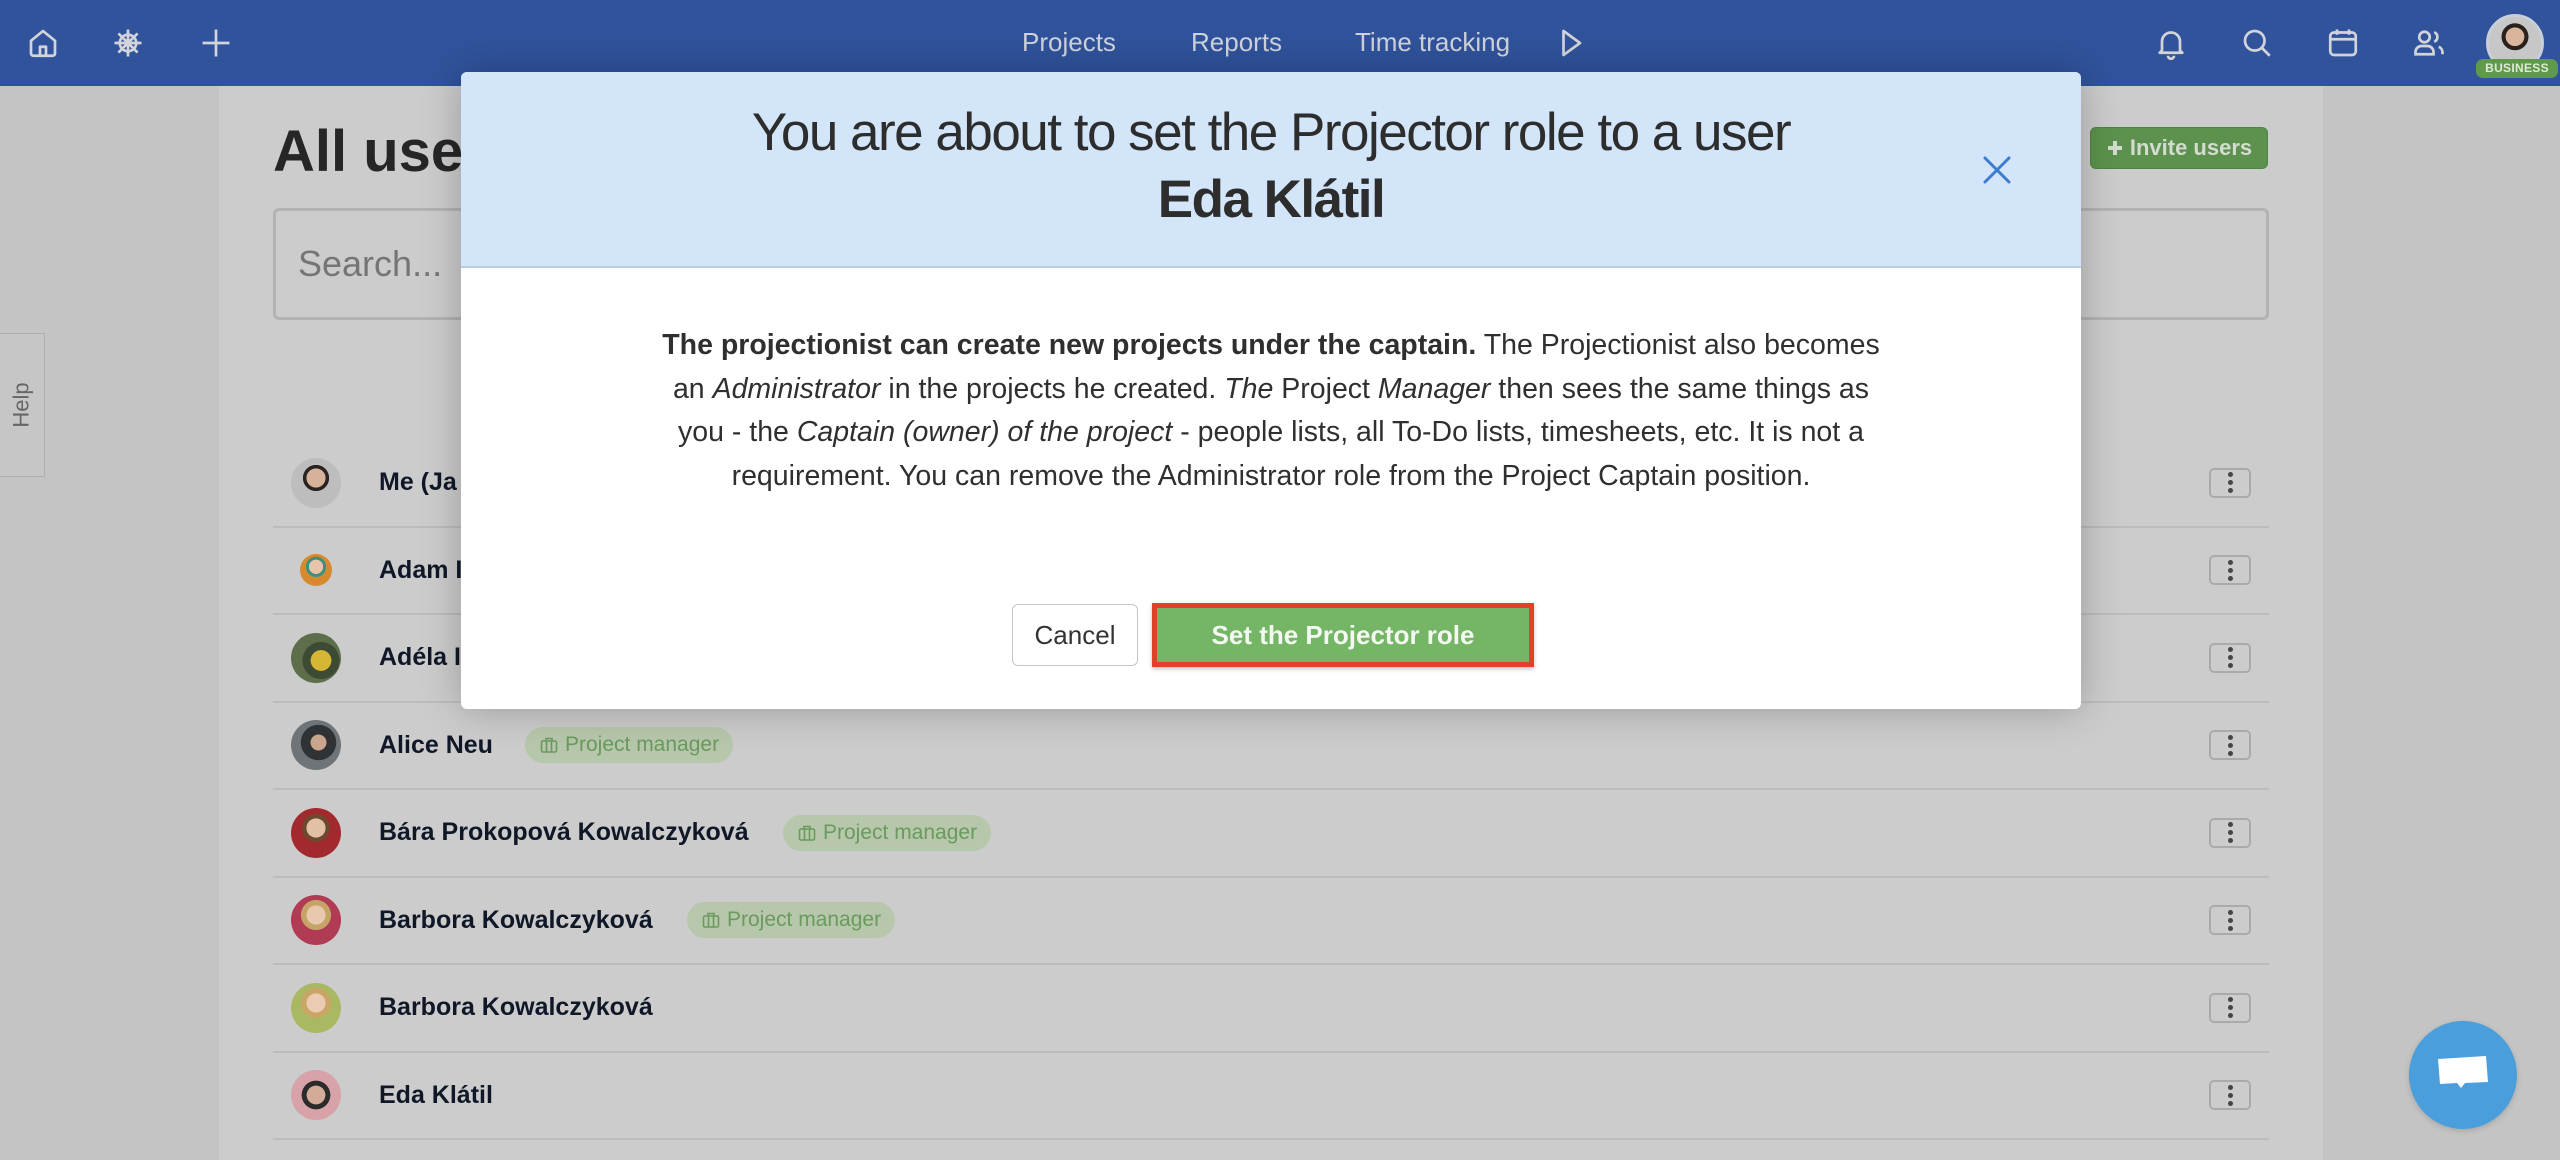 The width and height of the screenshot is (2560, 1160). I want to click on invite-users-button: Invite users, so click(2179, 148).